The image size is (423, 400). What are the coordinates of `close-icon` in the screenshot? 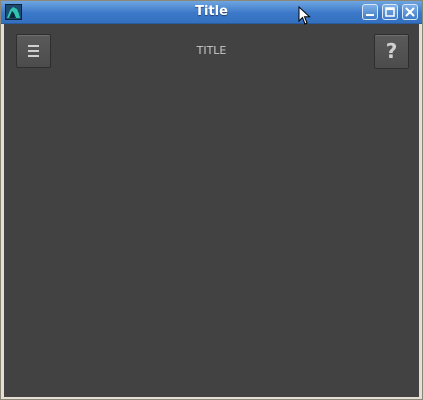 It's located at (410, 12).